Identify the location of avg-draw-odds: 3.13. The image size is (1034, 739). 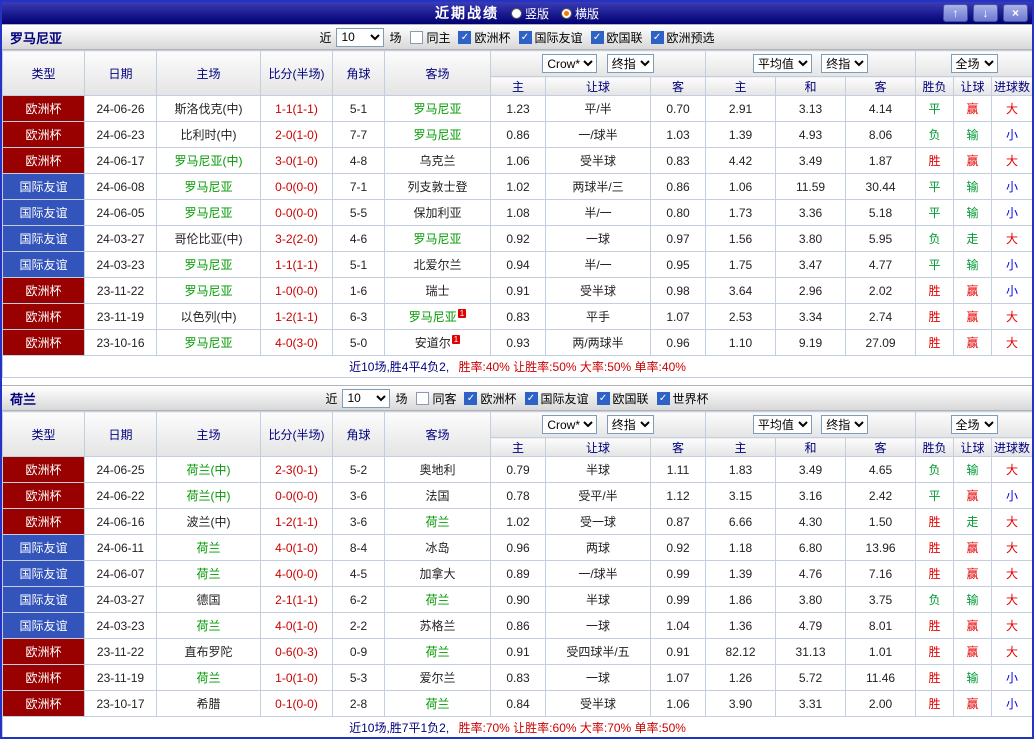
(811, 108).